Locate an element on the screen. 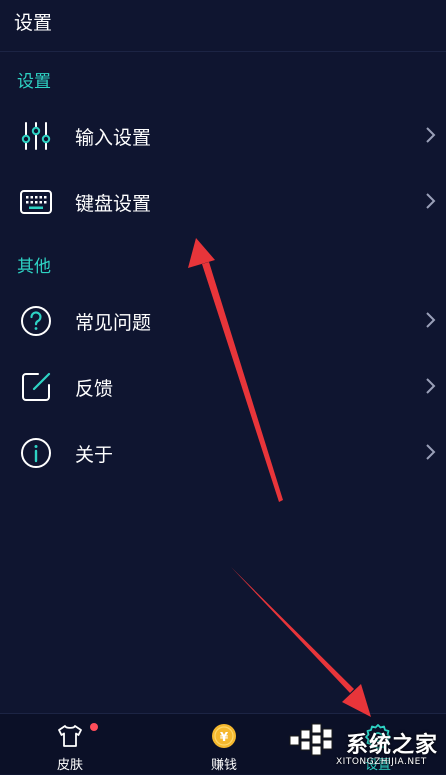  tab-label: 赚钱 is located at coordinates (223, 765).